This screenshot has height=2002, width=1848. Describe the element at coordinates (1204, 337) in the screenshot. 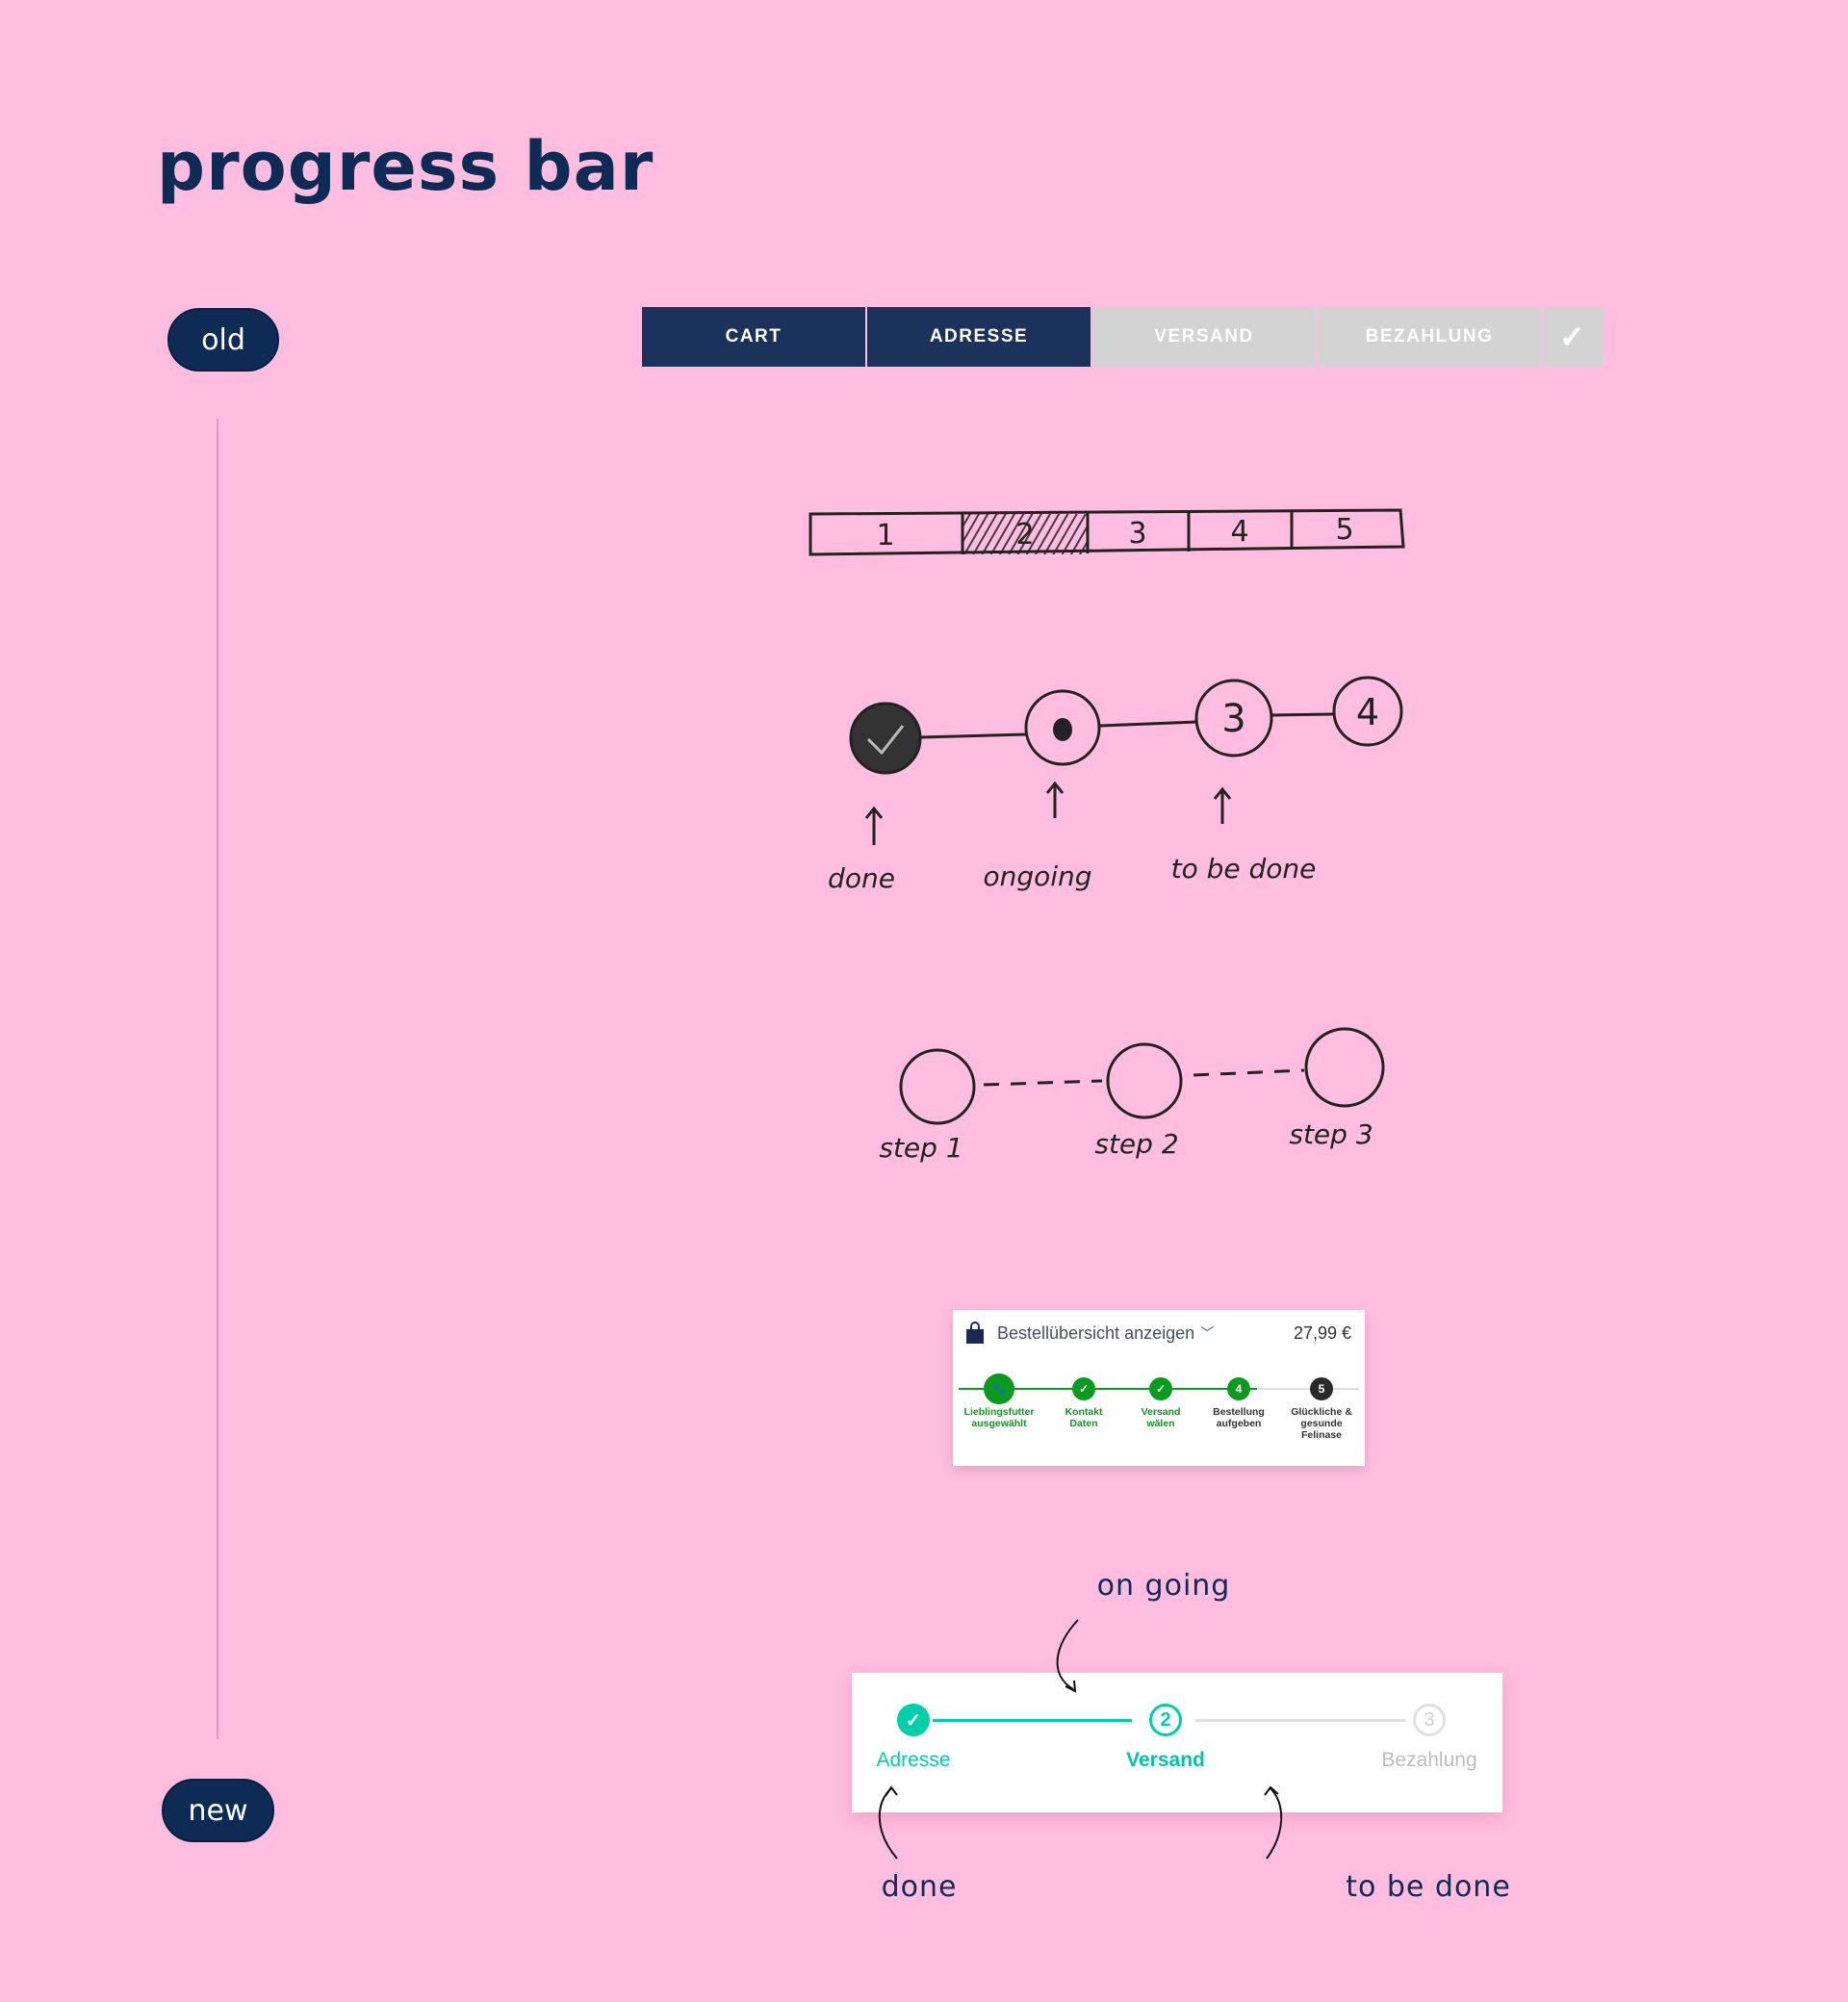

I see `old-step-versand: VERSAND` at that location.